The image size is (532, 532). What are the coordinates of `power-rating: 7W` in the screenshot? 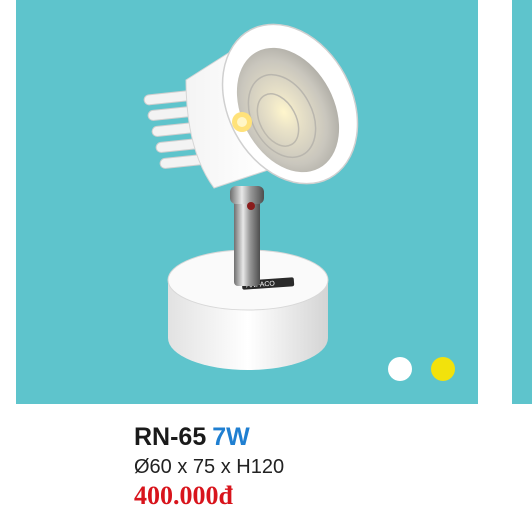 It's located at (231, 437).